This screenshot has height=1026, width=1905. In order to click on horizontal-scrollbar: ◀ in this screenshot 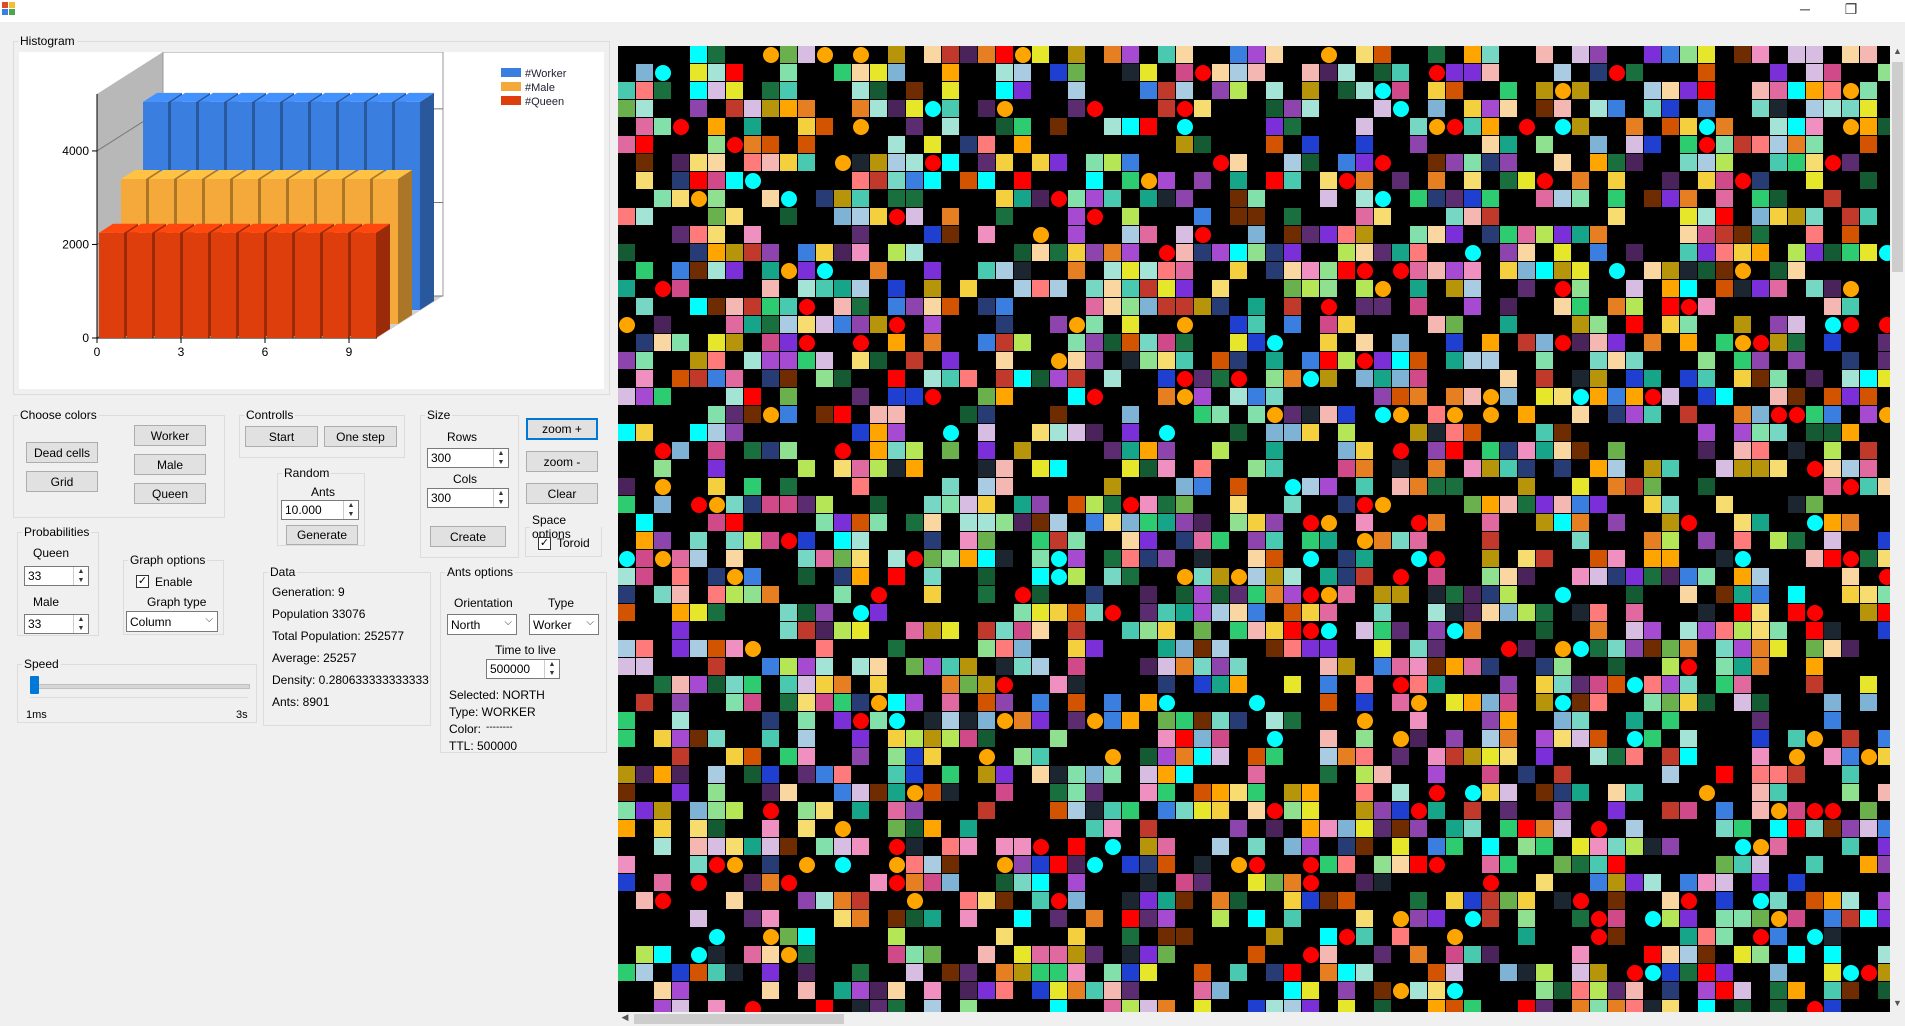, I will do `click(1254, 1019)`.